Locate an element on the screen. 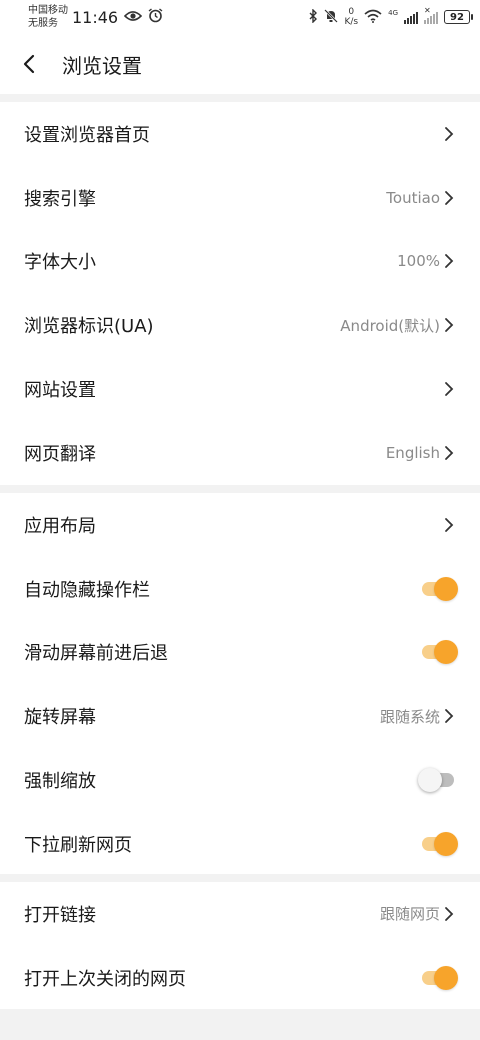  restore-closed-page-toggle is located at coordinates (438, 978).